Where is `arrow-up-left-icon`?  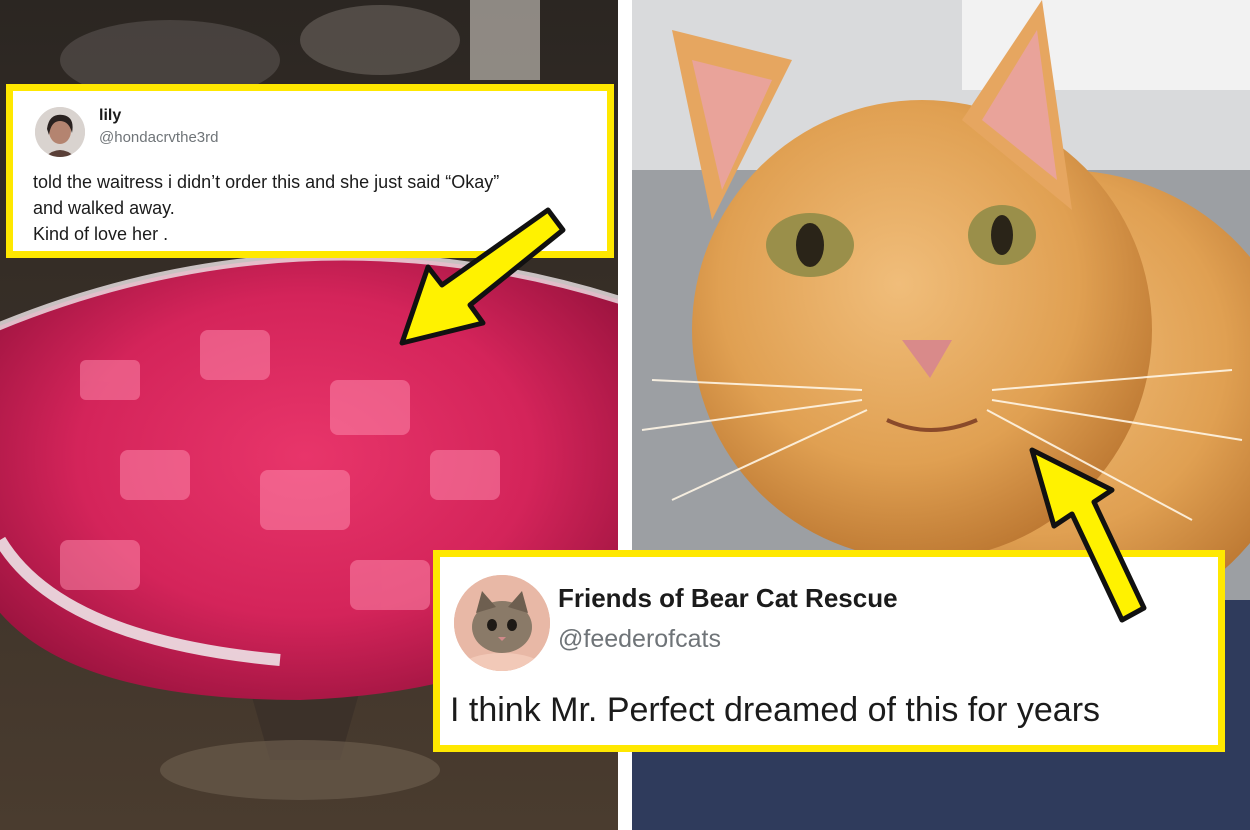
arrow-up-left-icon is located at coordinates (1088, 535).